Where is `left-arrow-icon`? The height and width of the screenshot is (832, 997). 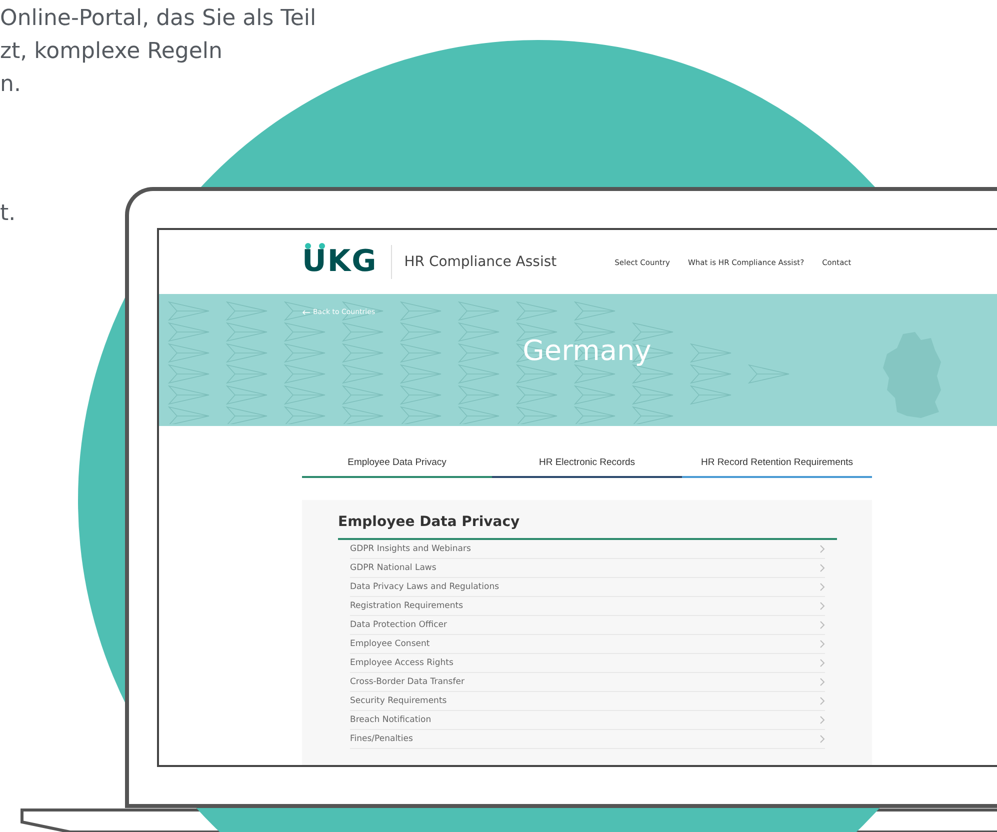
left-arrow-icon is located at coordinates (306, 312).